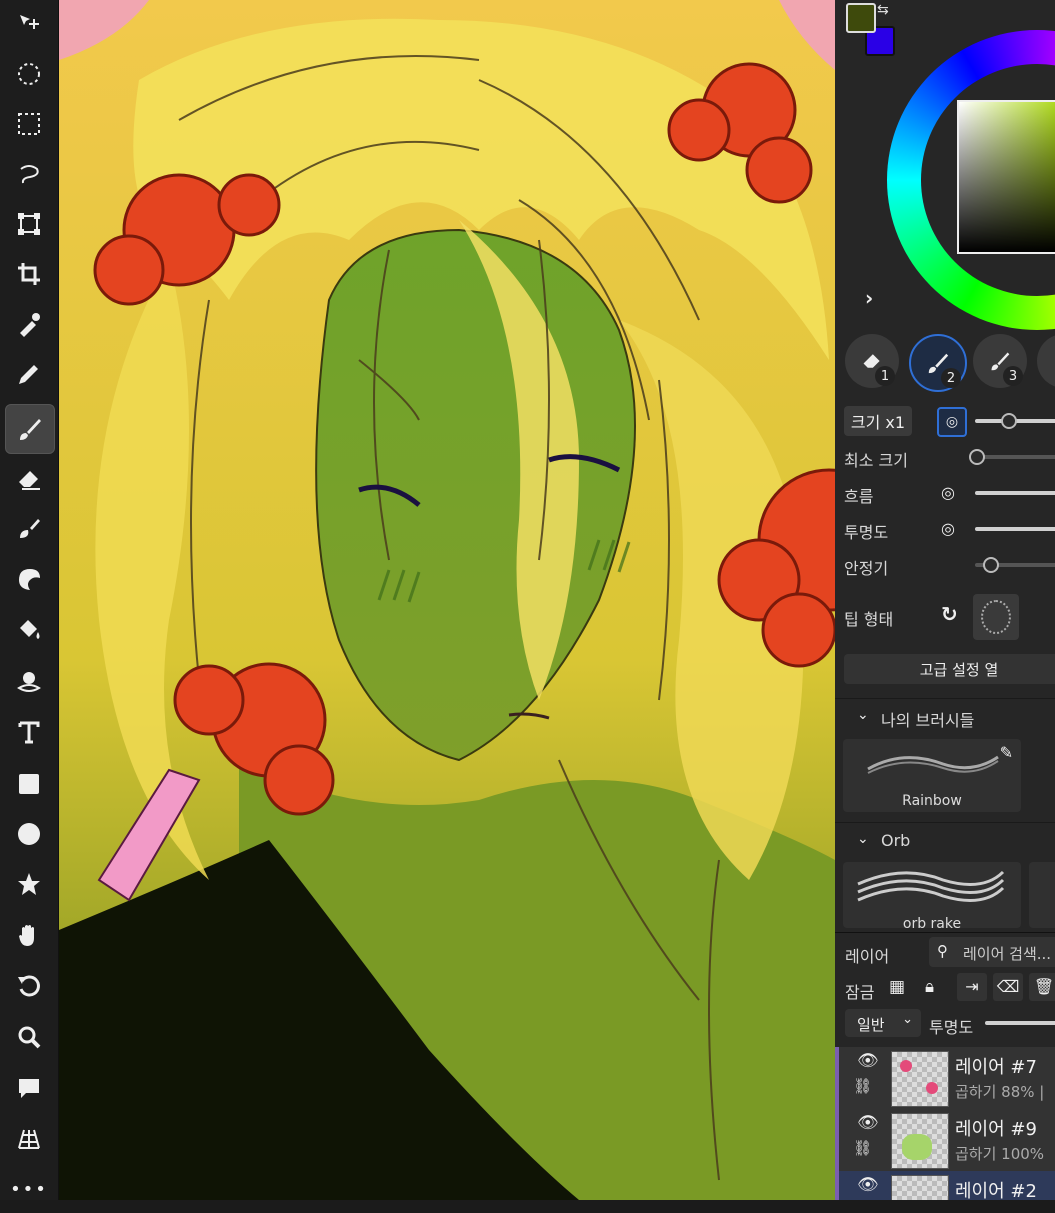  What do you see at coordinates (872, 361) in the screenshot?
I see `brush-slot-1: 1` at bounding box center [872, 361].